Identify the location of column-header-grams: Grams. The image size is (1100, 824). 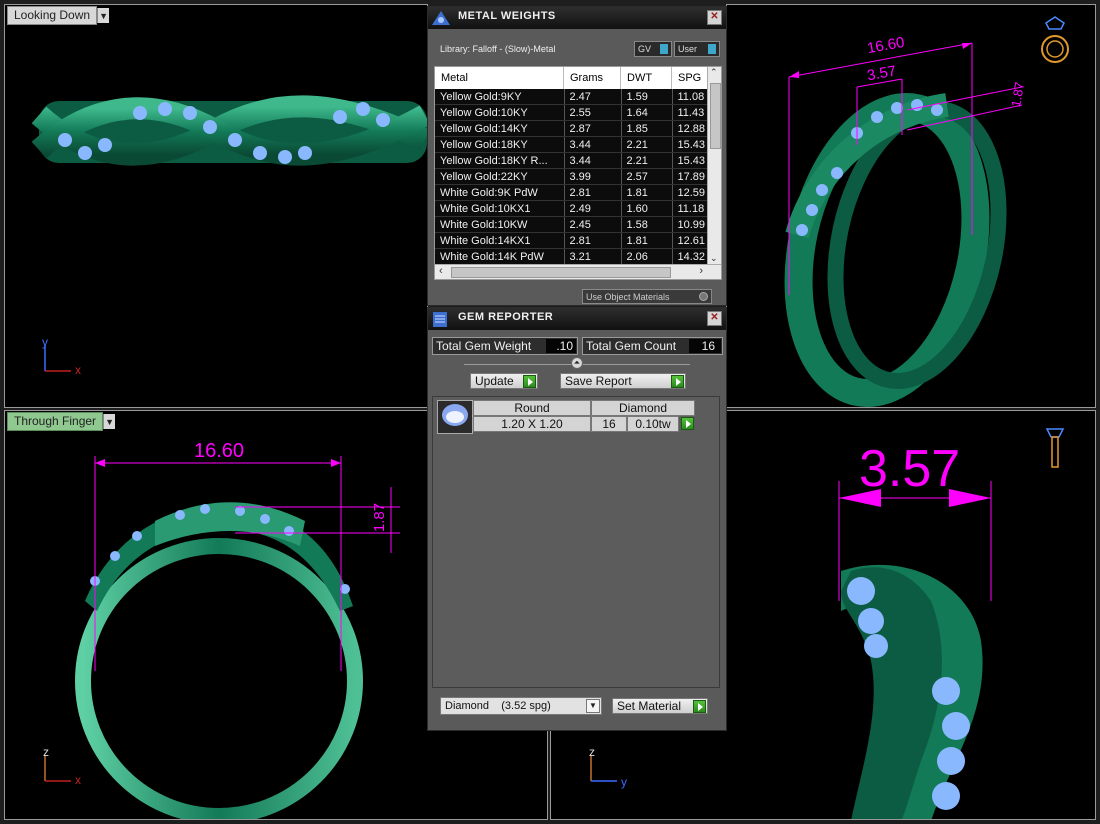
(592, 78).